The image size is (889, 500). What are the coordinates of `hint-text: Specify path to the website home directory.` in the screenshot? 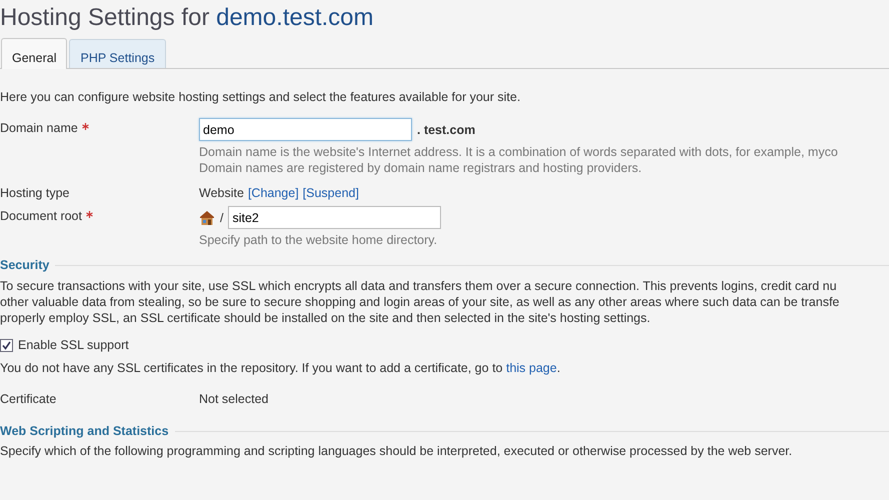 It's located at (318, 240).